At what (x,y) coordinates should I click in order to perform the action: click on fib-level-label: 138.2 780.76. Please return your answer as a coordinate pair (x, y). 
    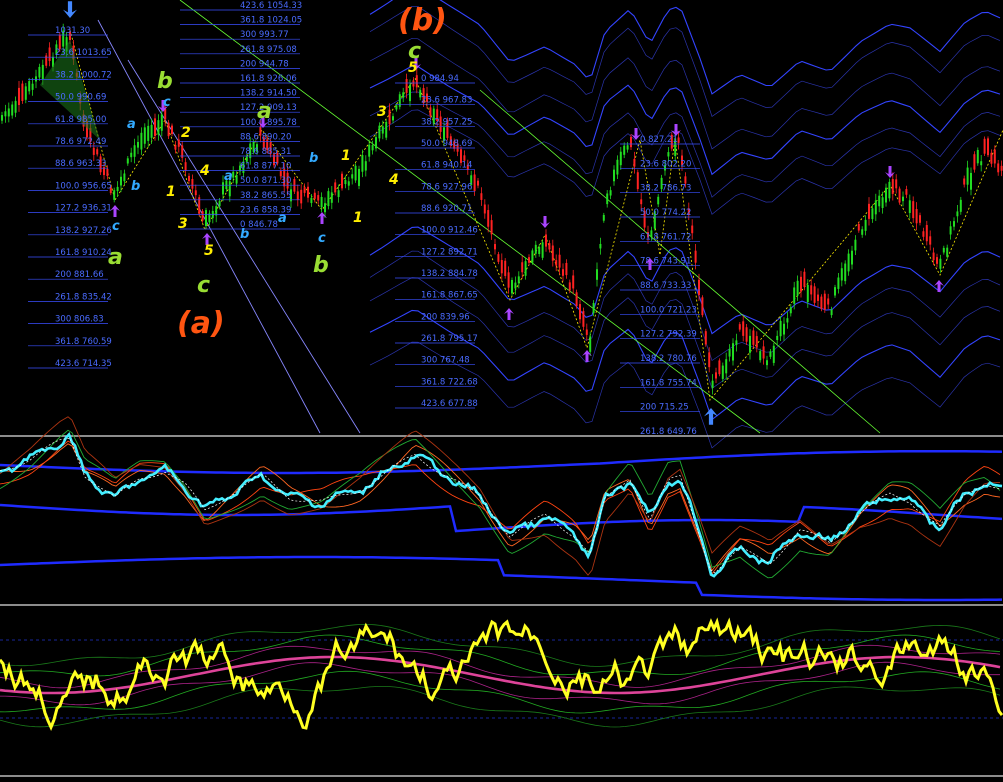
    Looking at the image, I should click on (668, 359).